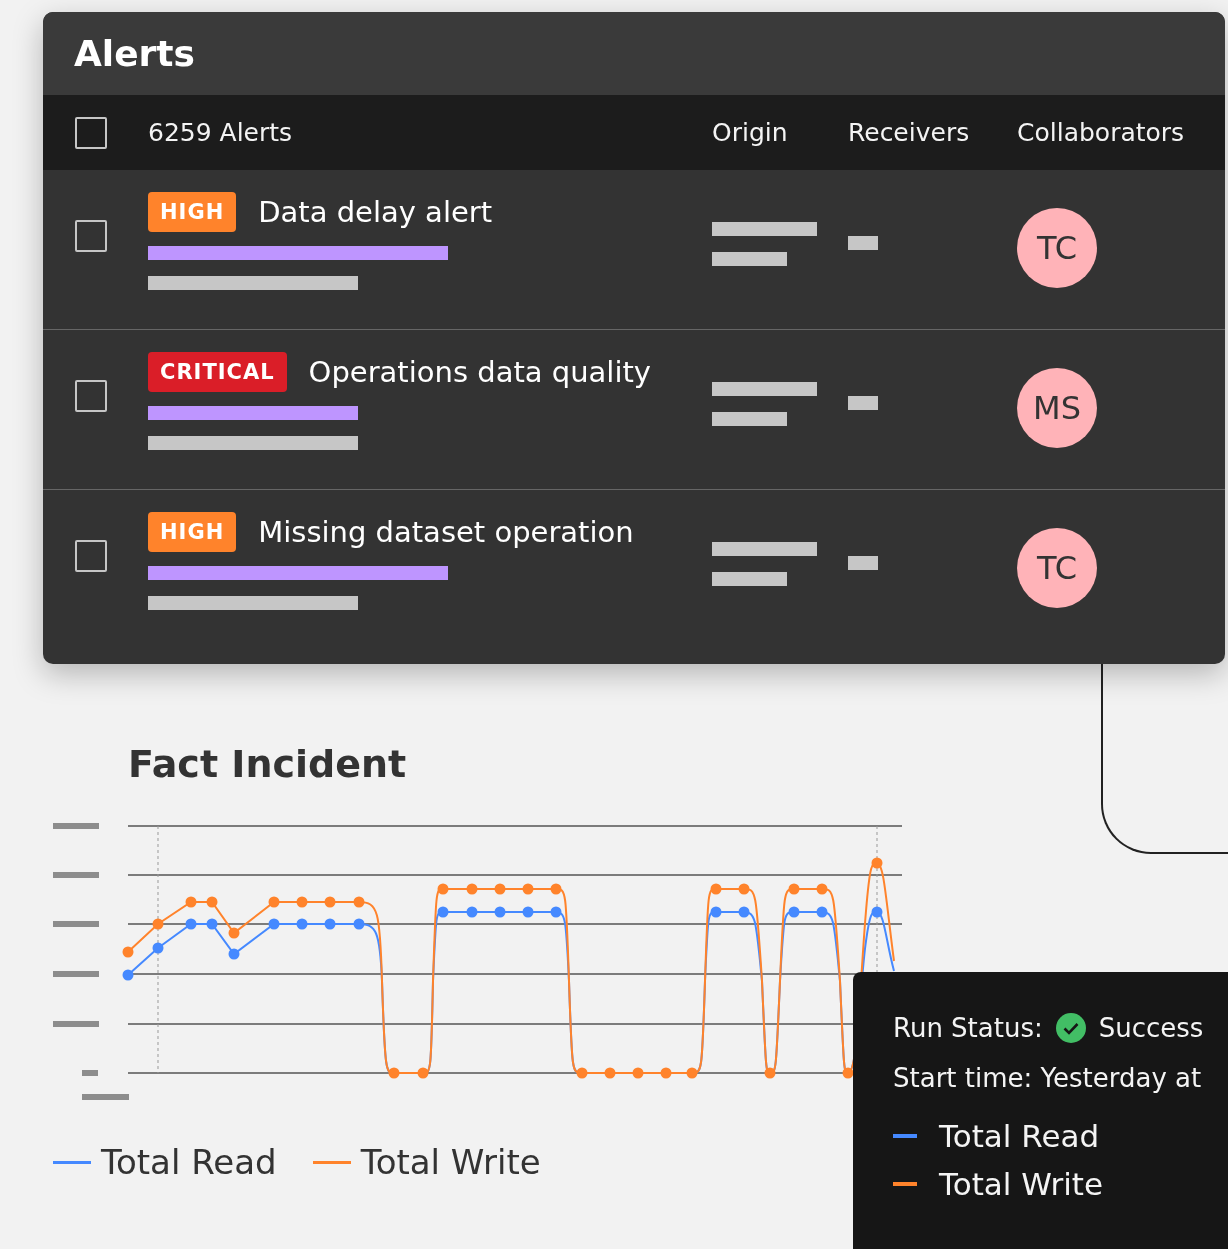 The image size is (1228, 1249). I want to click on column-header: Receivers, so click(909, 132).